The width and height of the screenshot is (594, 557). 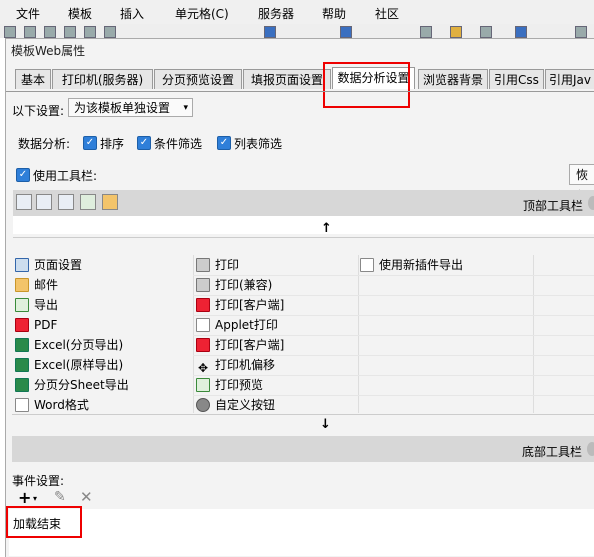 I want to click on applet-icon, so click(x=203, y=325).